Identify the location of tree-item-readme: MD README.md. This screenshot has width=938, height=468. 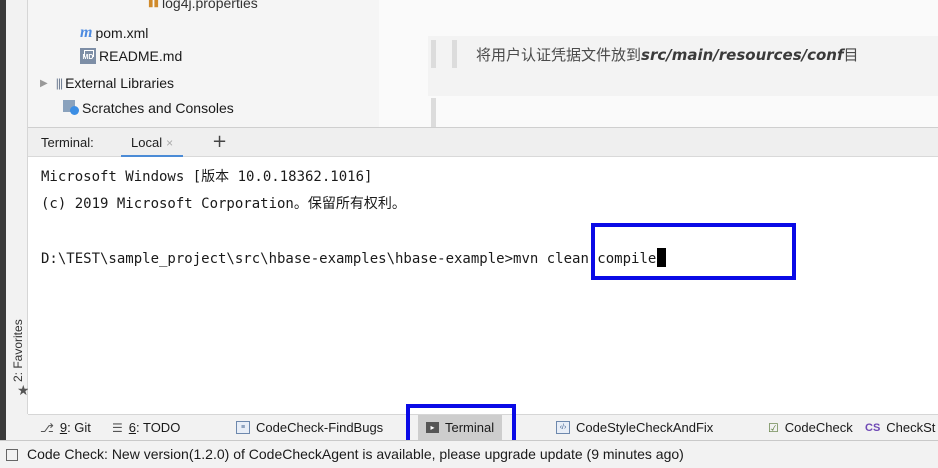
(131, 56).